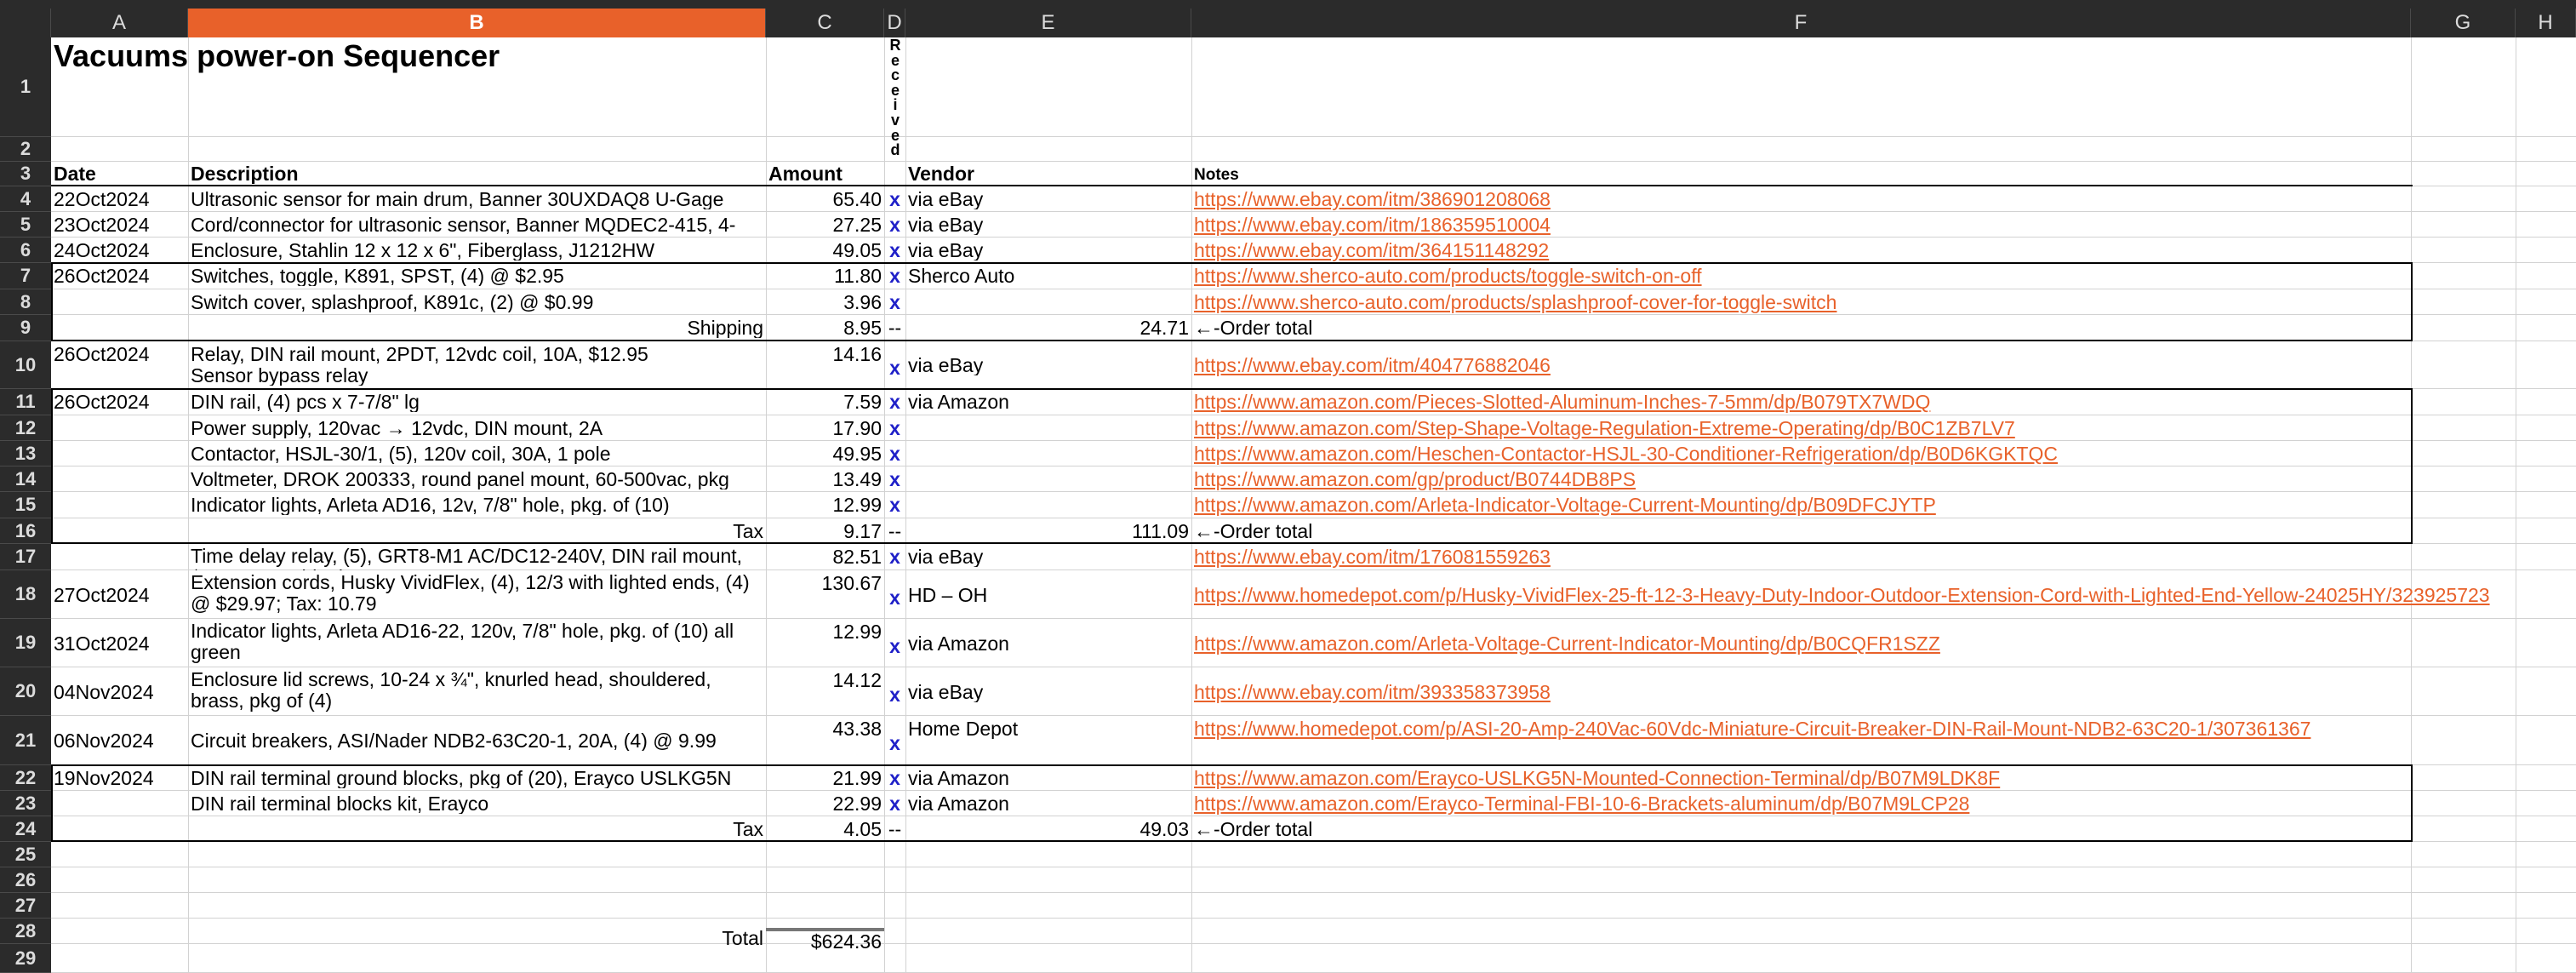 This screenshot has height=973, width=2576. Describe the element at coordinates (25, 225) in the screenshot. I see `row-header-5: 5` at that location.